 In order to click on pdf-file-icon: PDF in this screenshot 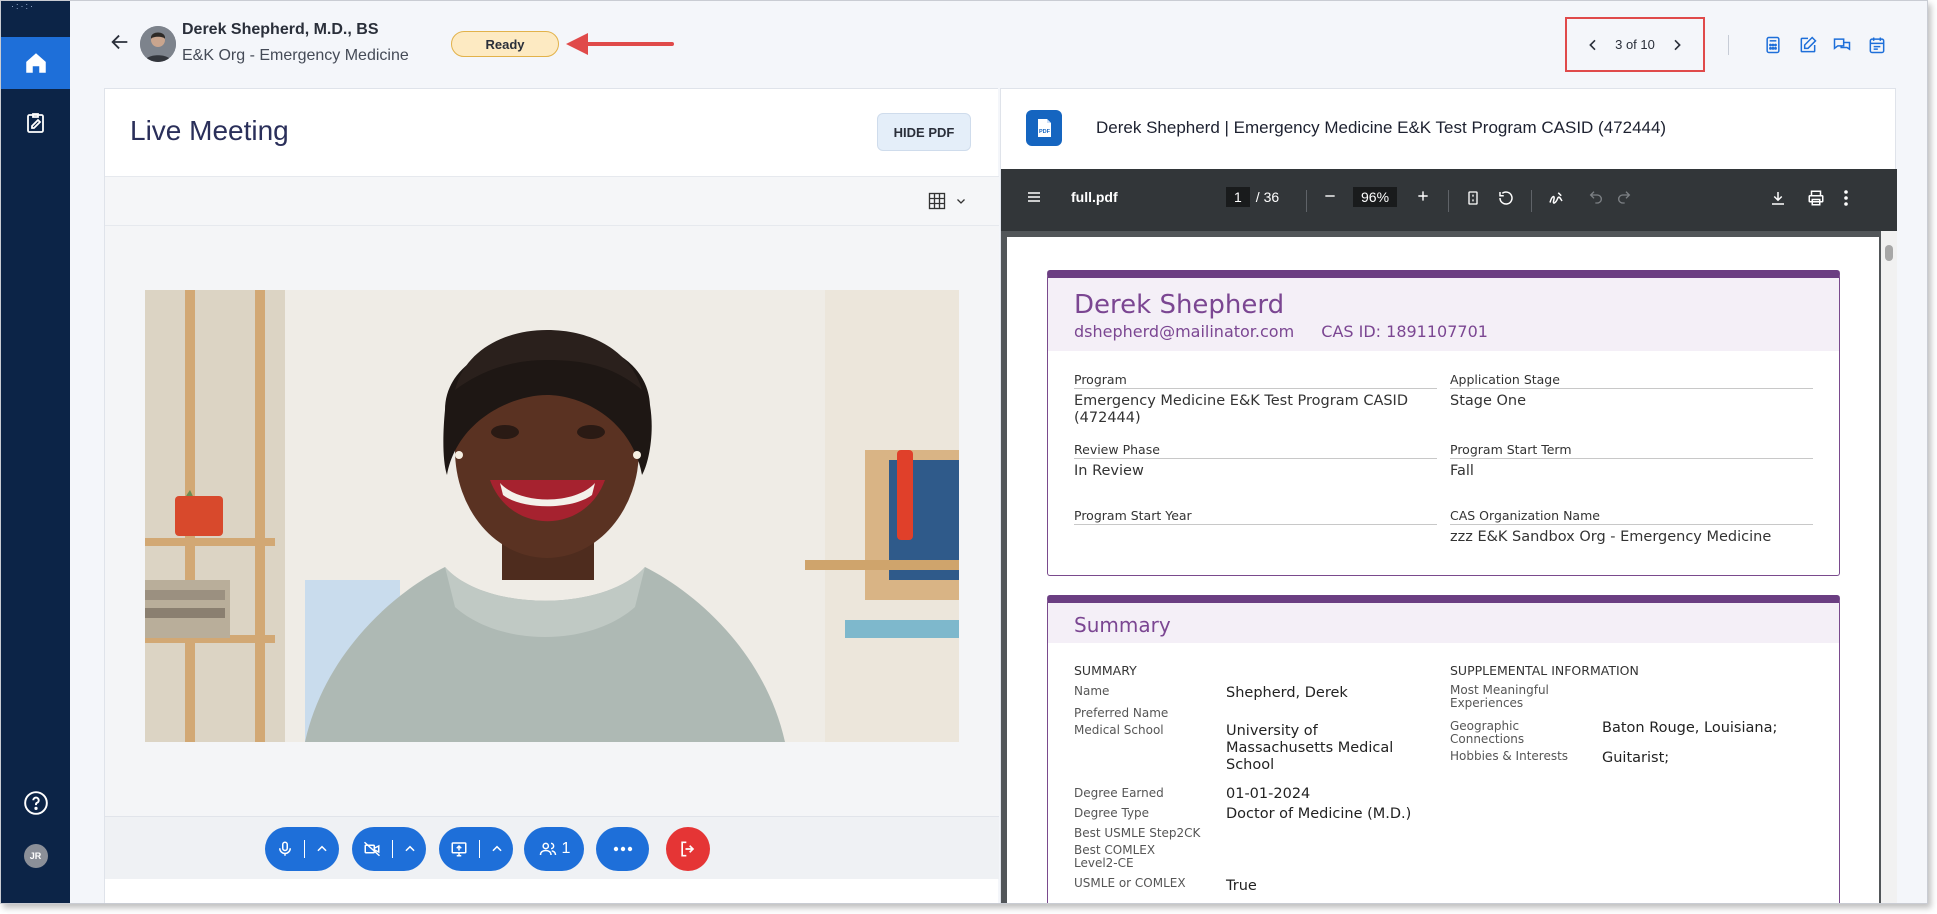, I will do `click(1044, 128)`.